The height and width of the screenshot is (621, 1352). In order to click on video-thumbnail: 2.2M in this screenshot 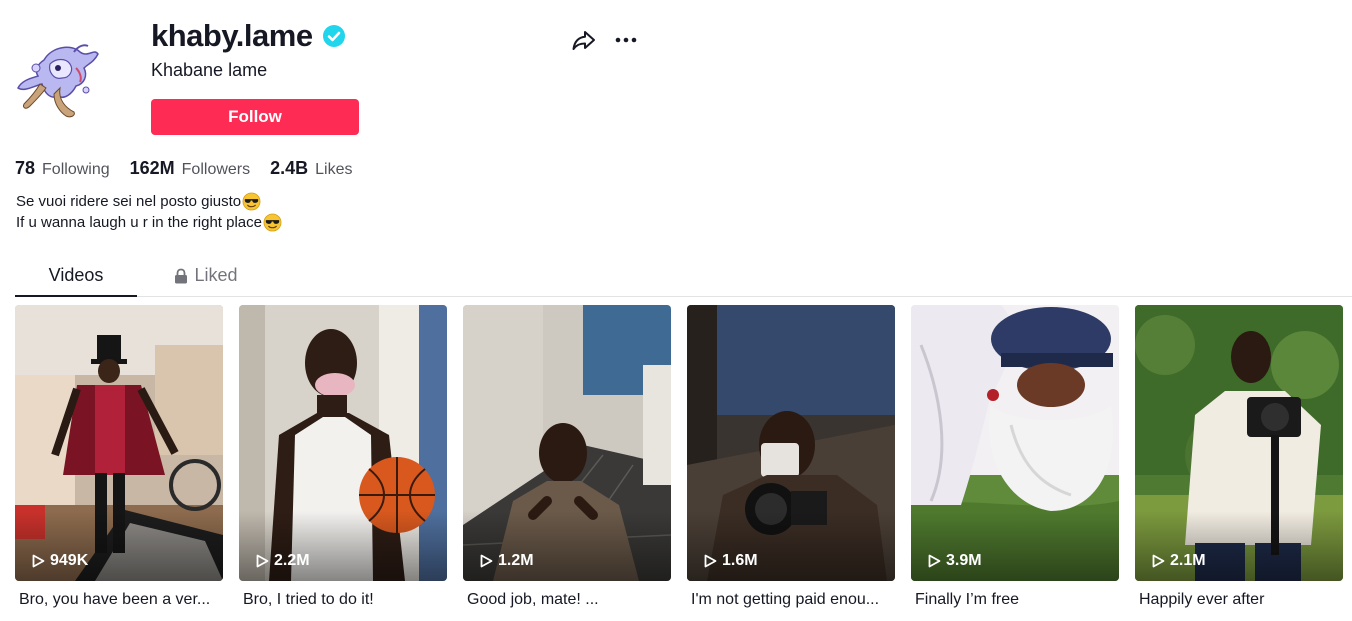, I will do `click(343, 443)`.